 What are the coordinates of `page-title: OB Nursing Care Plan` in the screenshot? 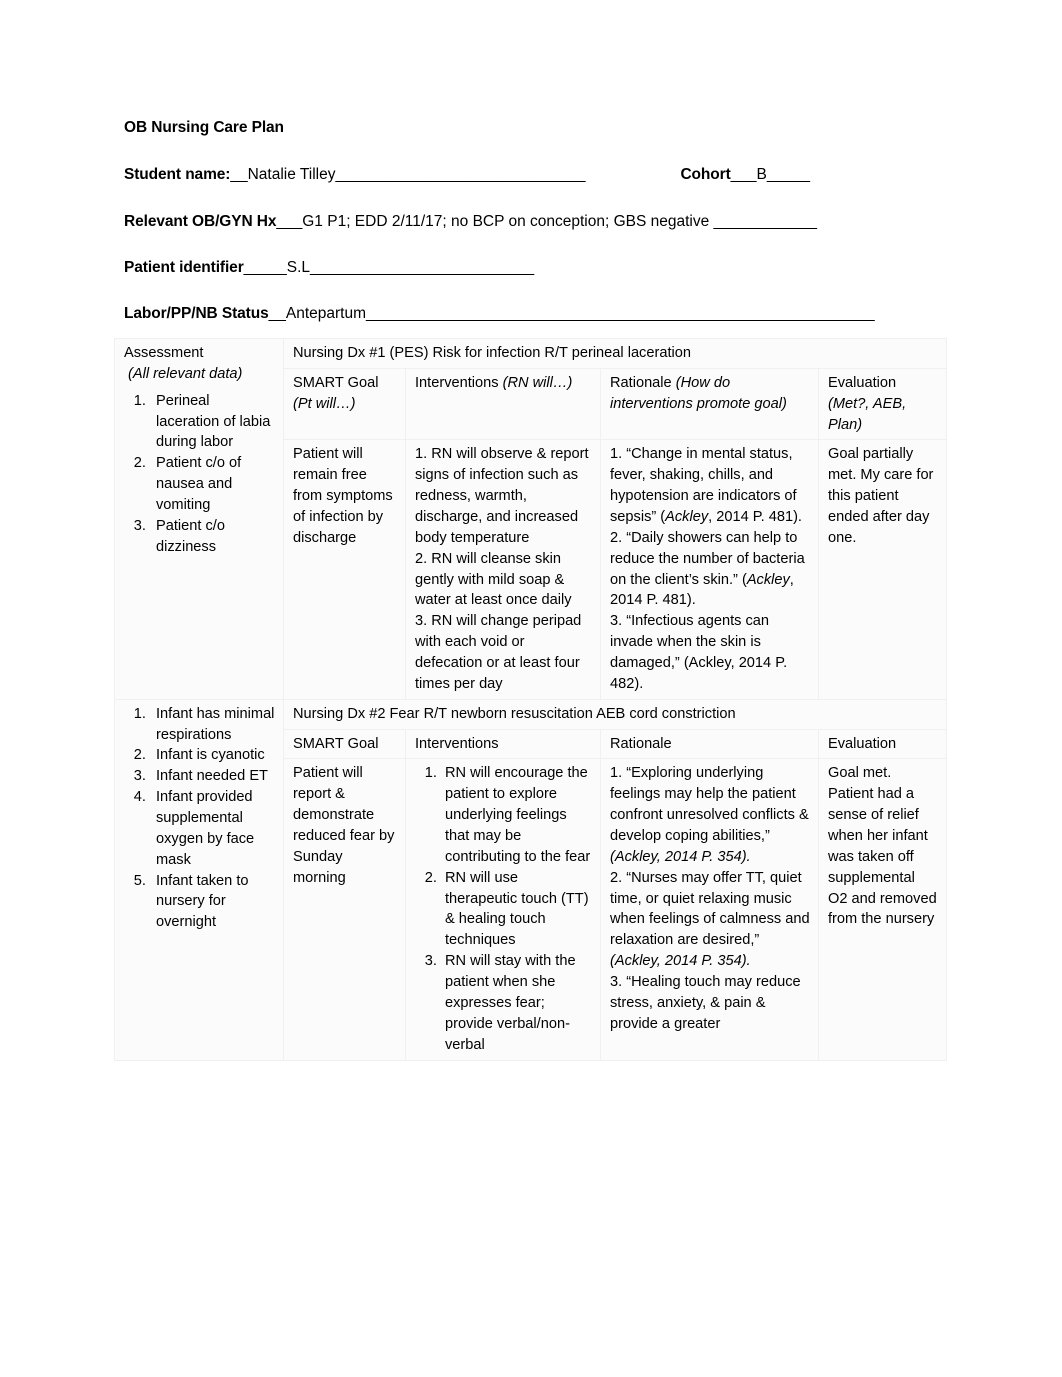 It's located at (204, 127).